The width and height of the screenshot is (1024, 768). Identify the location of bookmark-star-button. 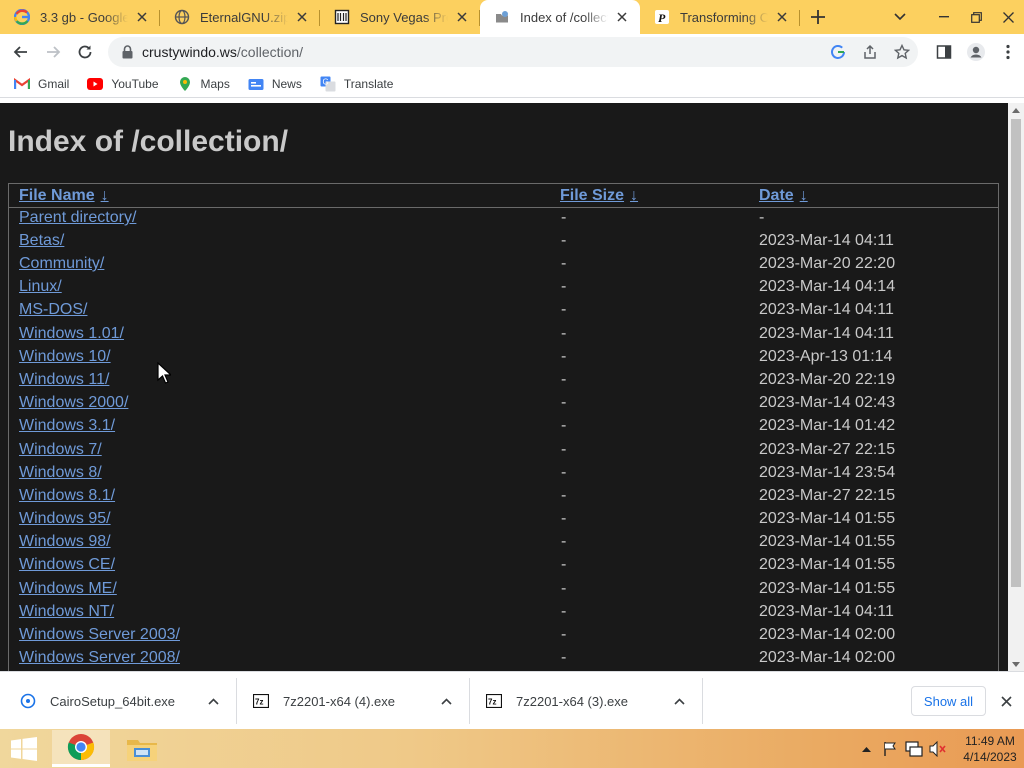
(902, 52).